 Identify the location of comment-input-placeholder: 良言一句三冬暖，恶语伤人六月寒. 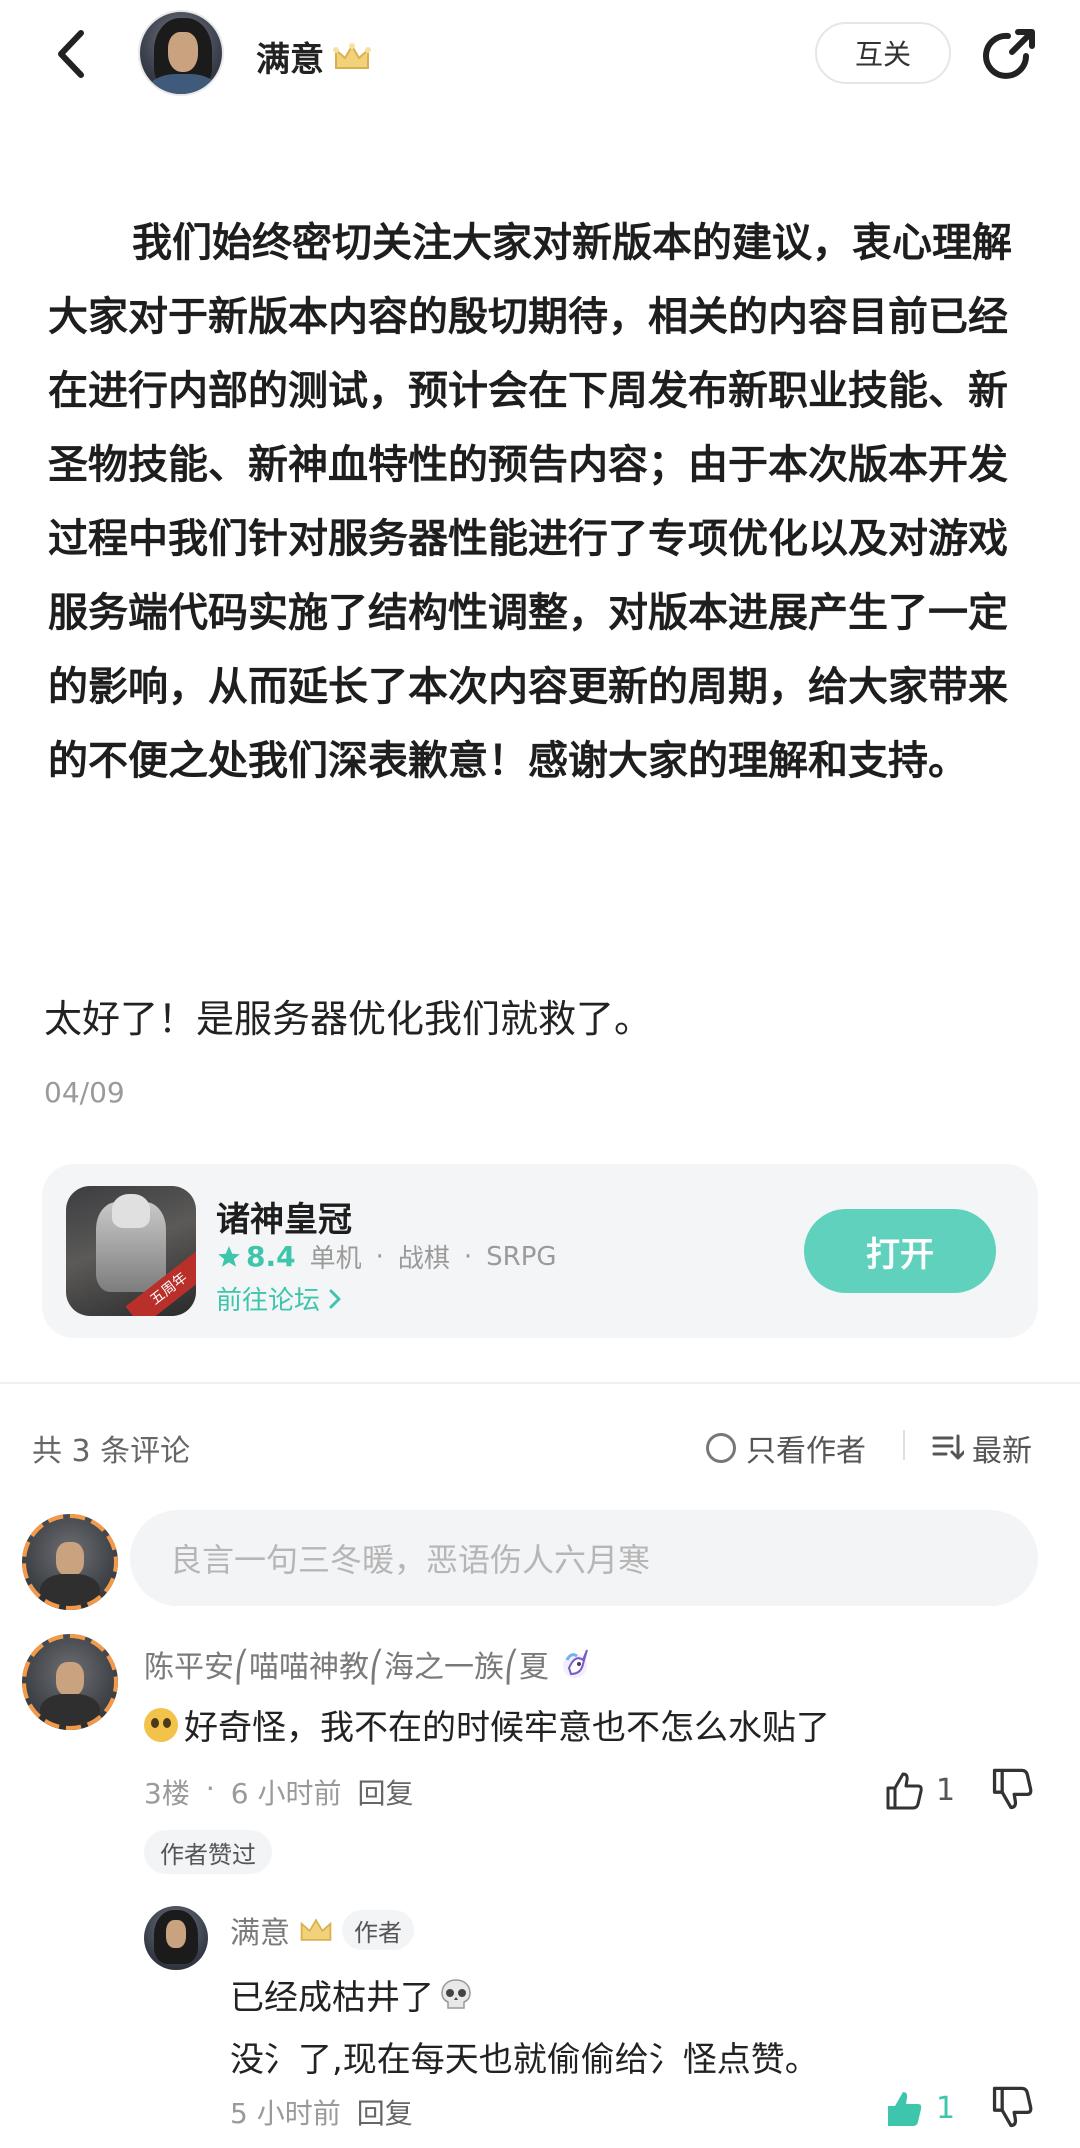
(410, 1560).